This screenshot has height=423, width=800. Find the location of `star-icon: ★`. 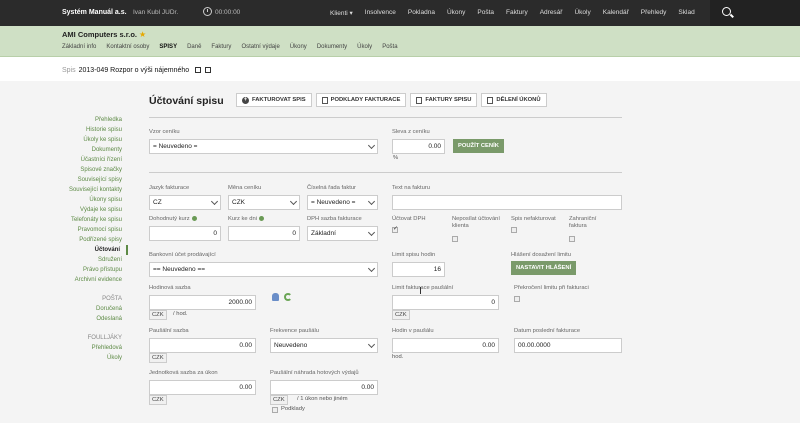

star-icon: ★ is located at coordinates (142, 34).